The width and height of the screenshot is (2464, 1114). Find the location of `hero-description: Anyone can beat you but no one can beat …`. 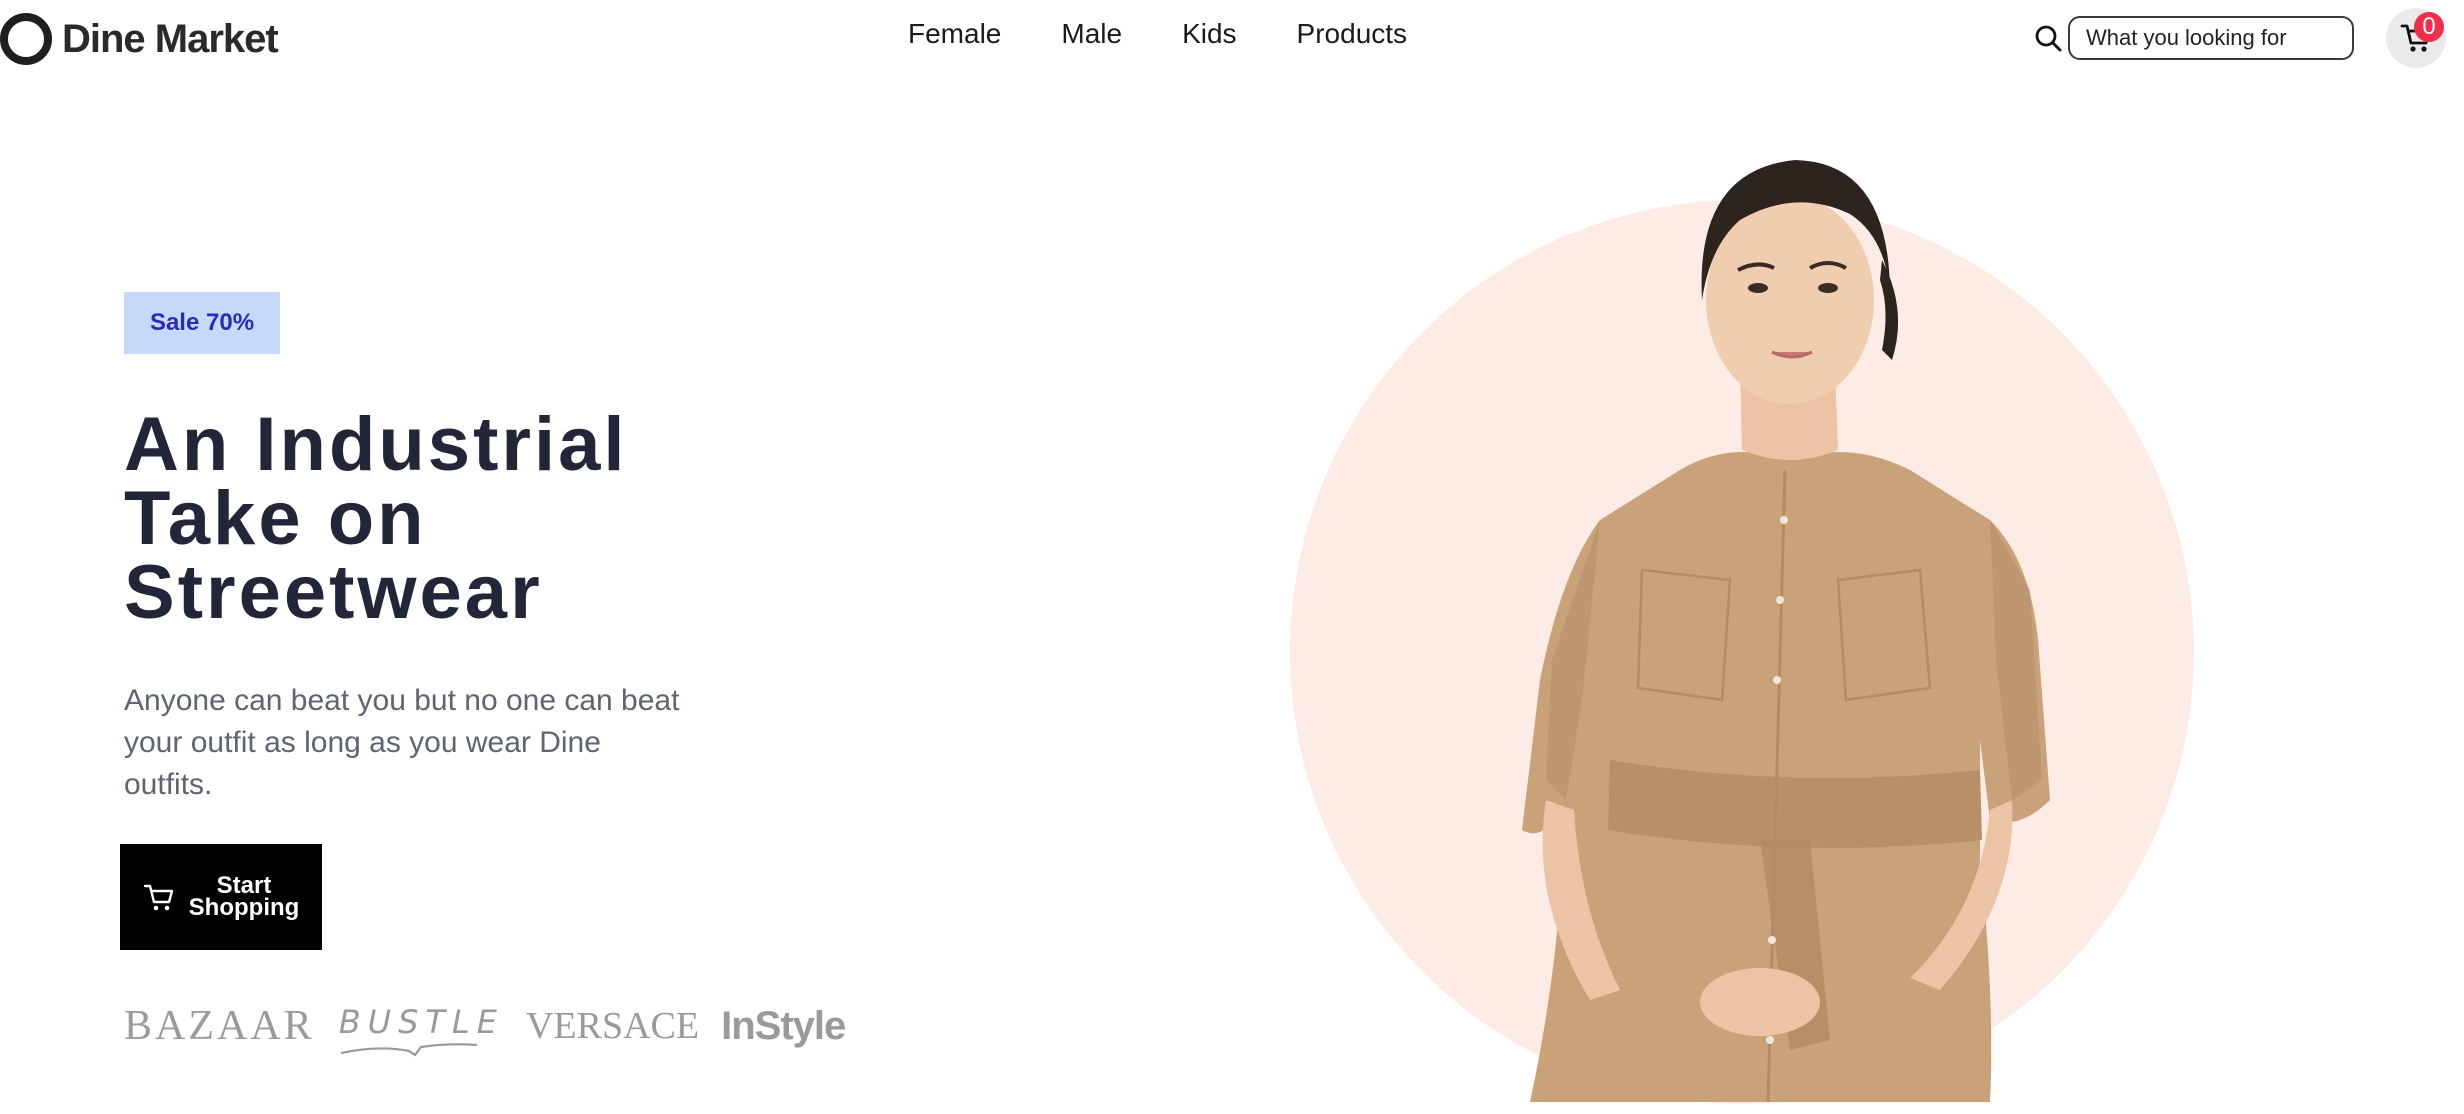

hero-description: Anyone can beat you but no one can beat … is located at coordinates (402, 742).